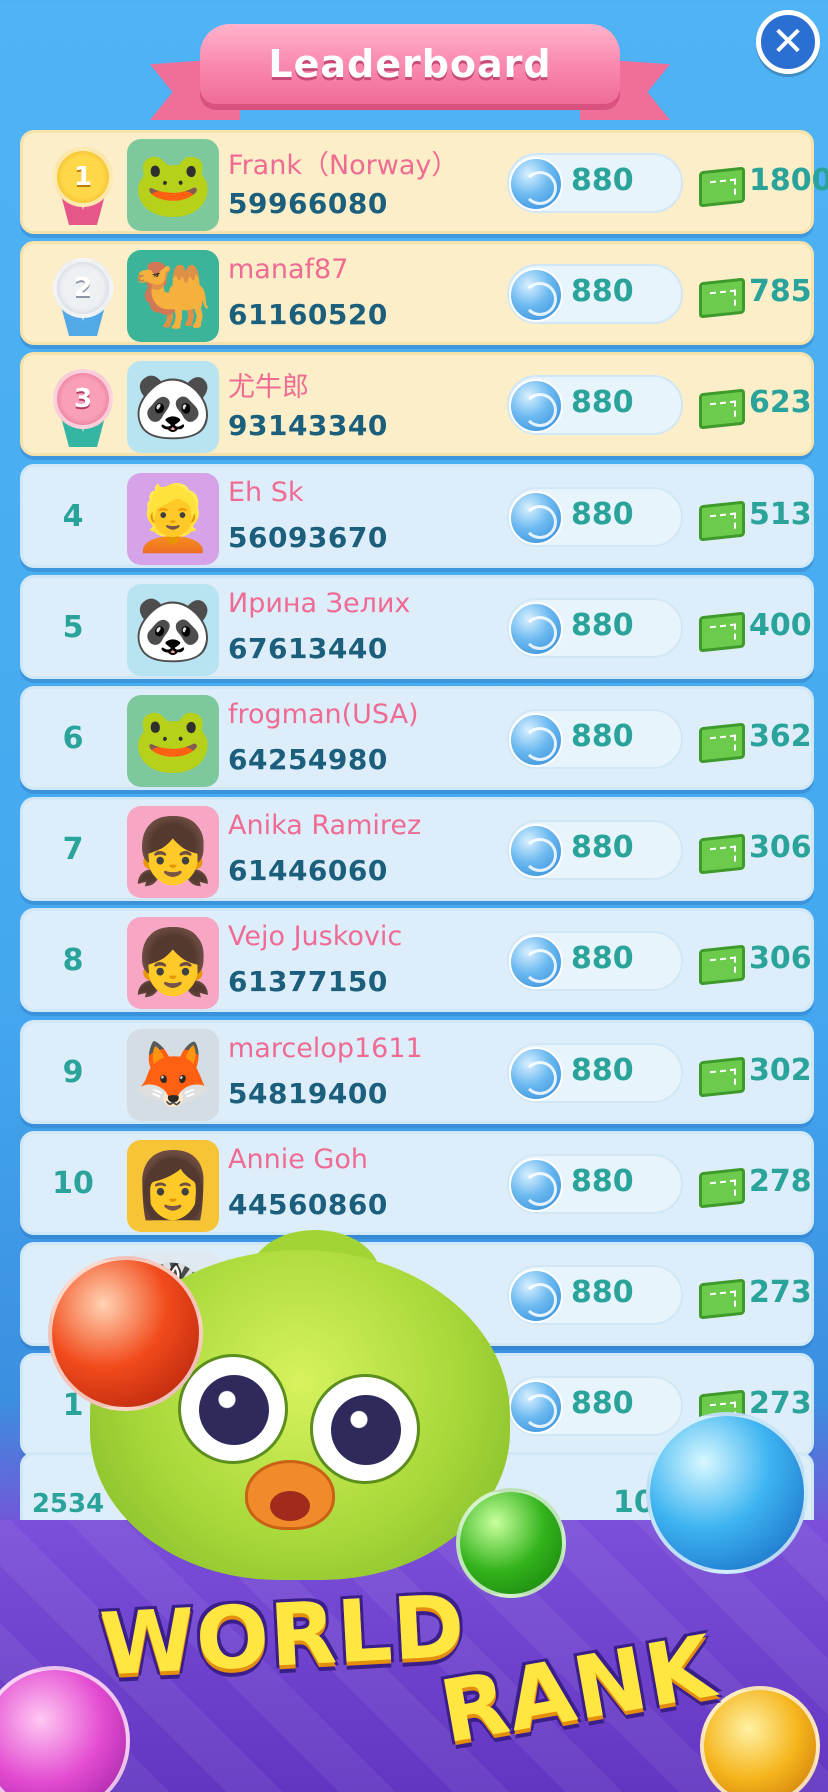 Image resolution: width=828 pixels, height=1792 pixels. What do you see at coordinates (315, 936) in the screenshot?
I see `player-name: Vejo Juskovic` at bounding box center [315, 936].